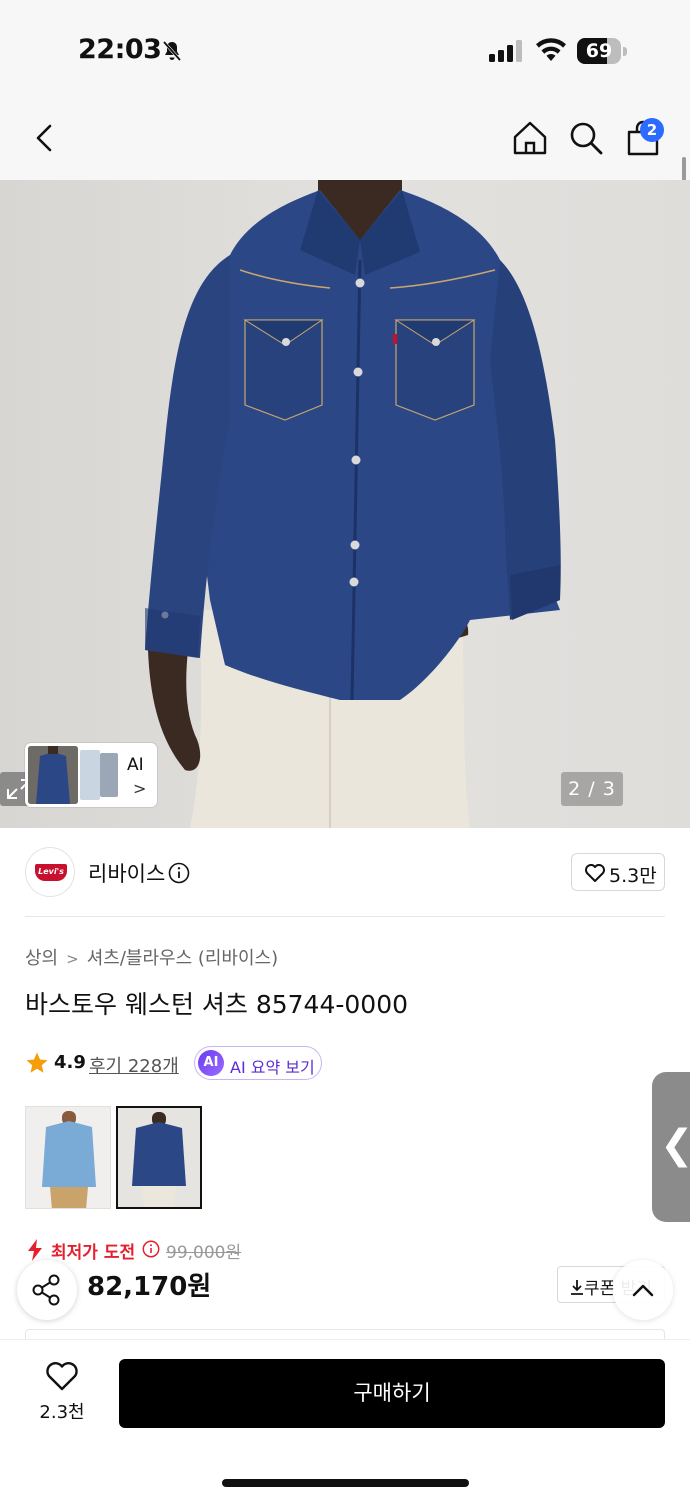 Image resolution: width=690 pixels, height=1500 pixels. I want to click on search-icon, so click(586, 138).